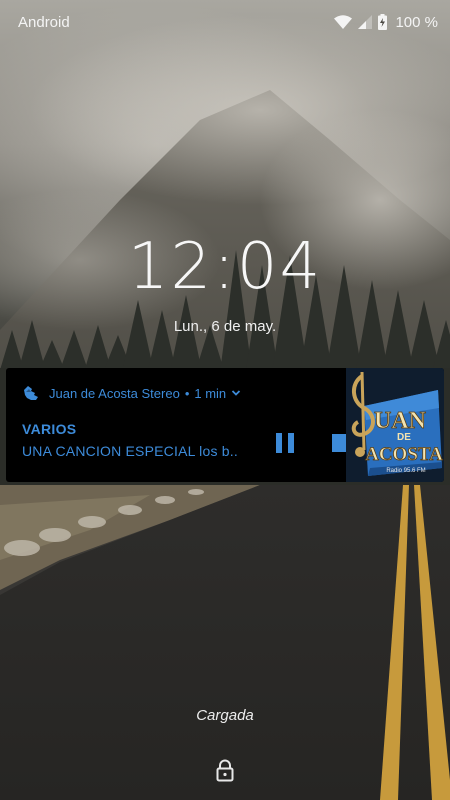 This screenshot has width=450, height=800. I want to click on notification-app-name: Juan de Acosta Stereo, so click(114, 393).